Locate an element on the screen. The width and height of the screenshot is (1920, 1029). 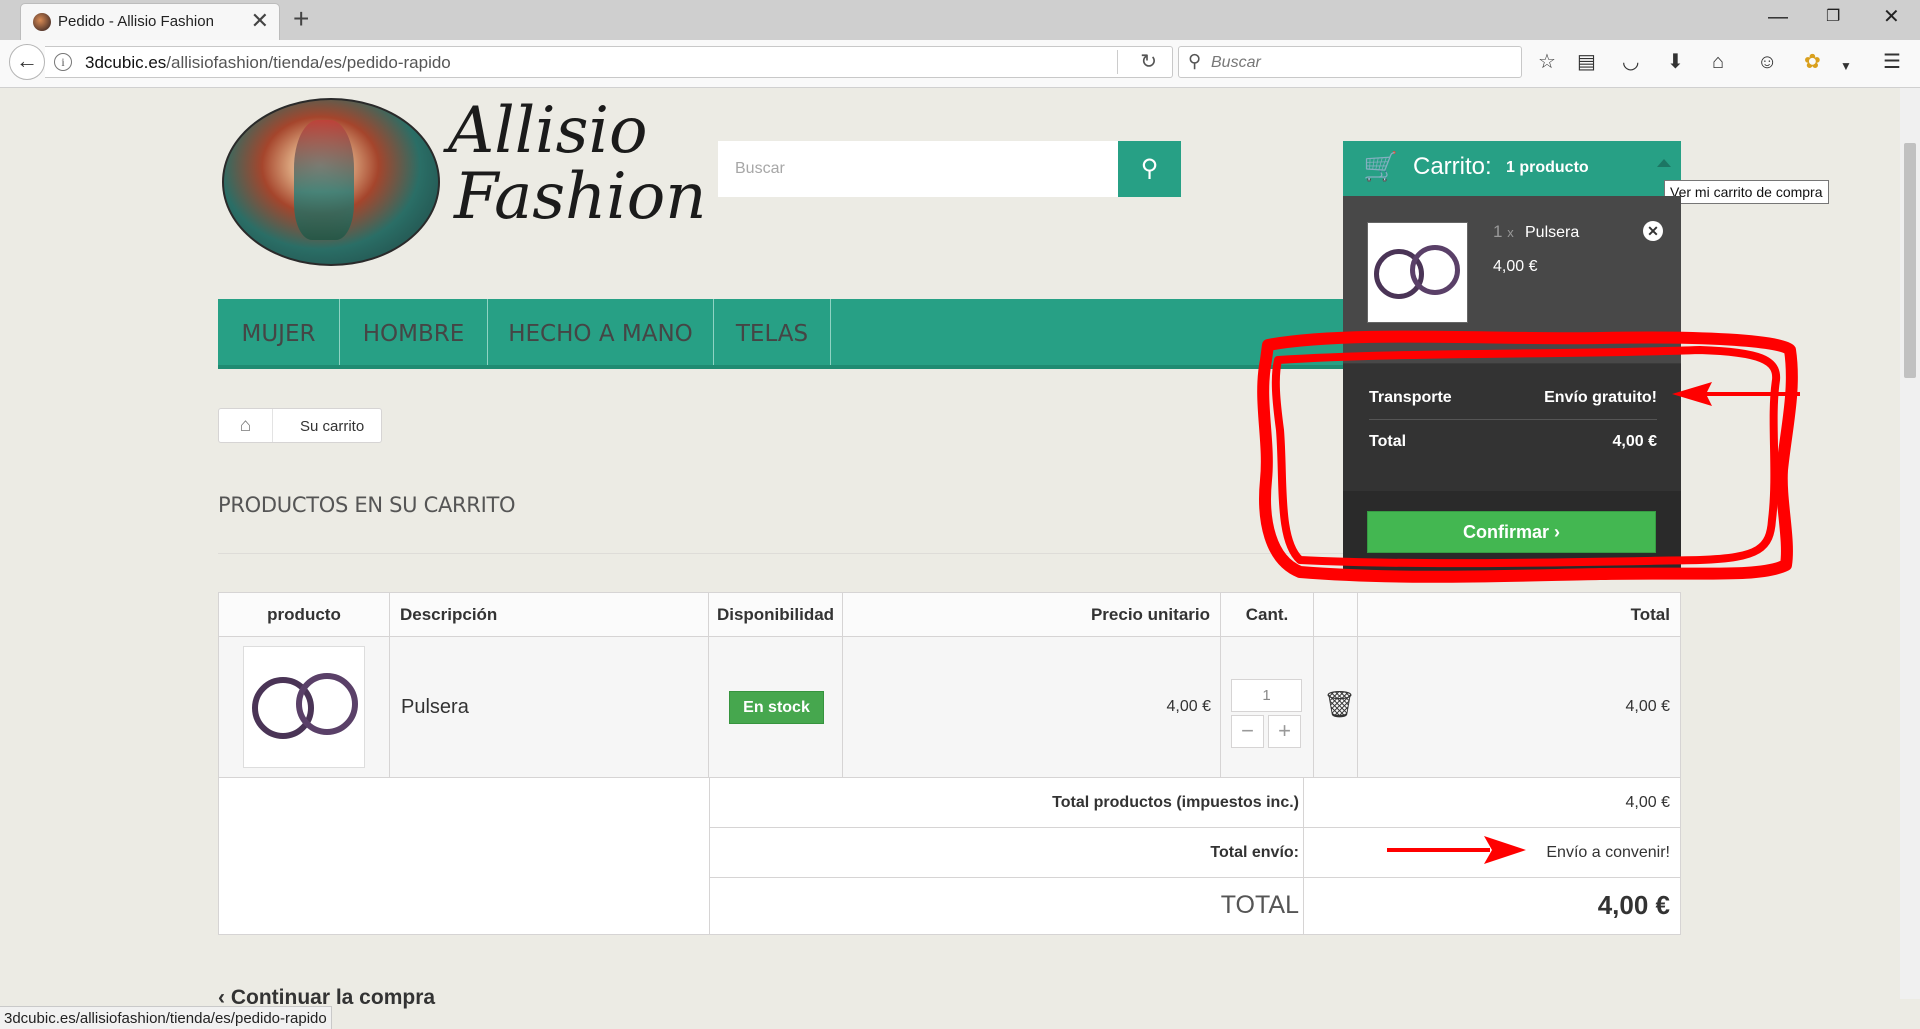
quantity-input: 1 is located at coordinates (1266, 695).